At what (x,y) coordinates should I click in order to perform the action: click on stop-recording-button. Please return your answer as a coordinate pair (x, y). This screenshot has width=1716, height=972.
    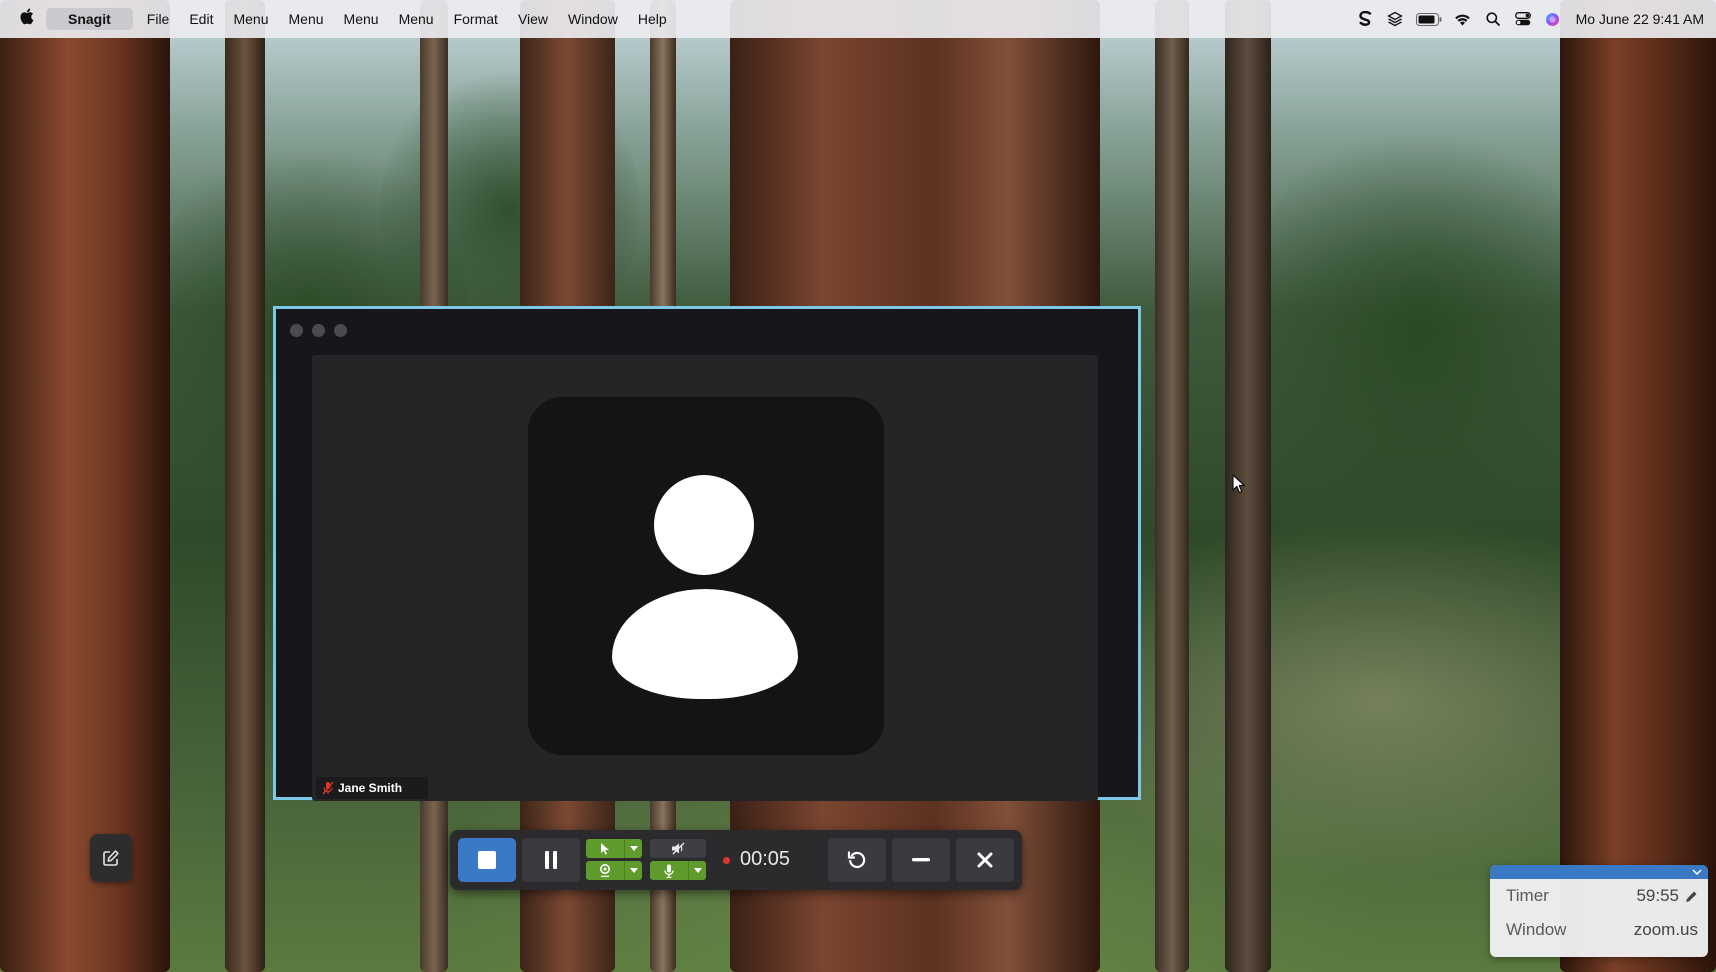
    Looking at the image, I should click on (487, 860).